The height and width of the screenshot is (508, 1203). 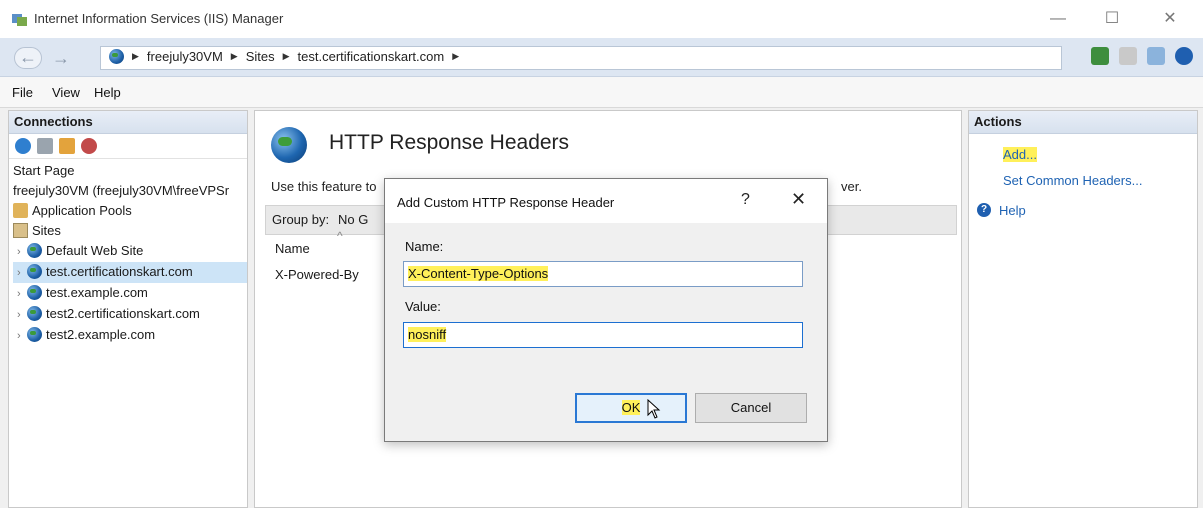 I want to click on mouse-cursor-icon, so click(x=654, y=409).